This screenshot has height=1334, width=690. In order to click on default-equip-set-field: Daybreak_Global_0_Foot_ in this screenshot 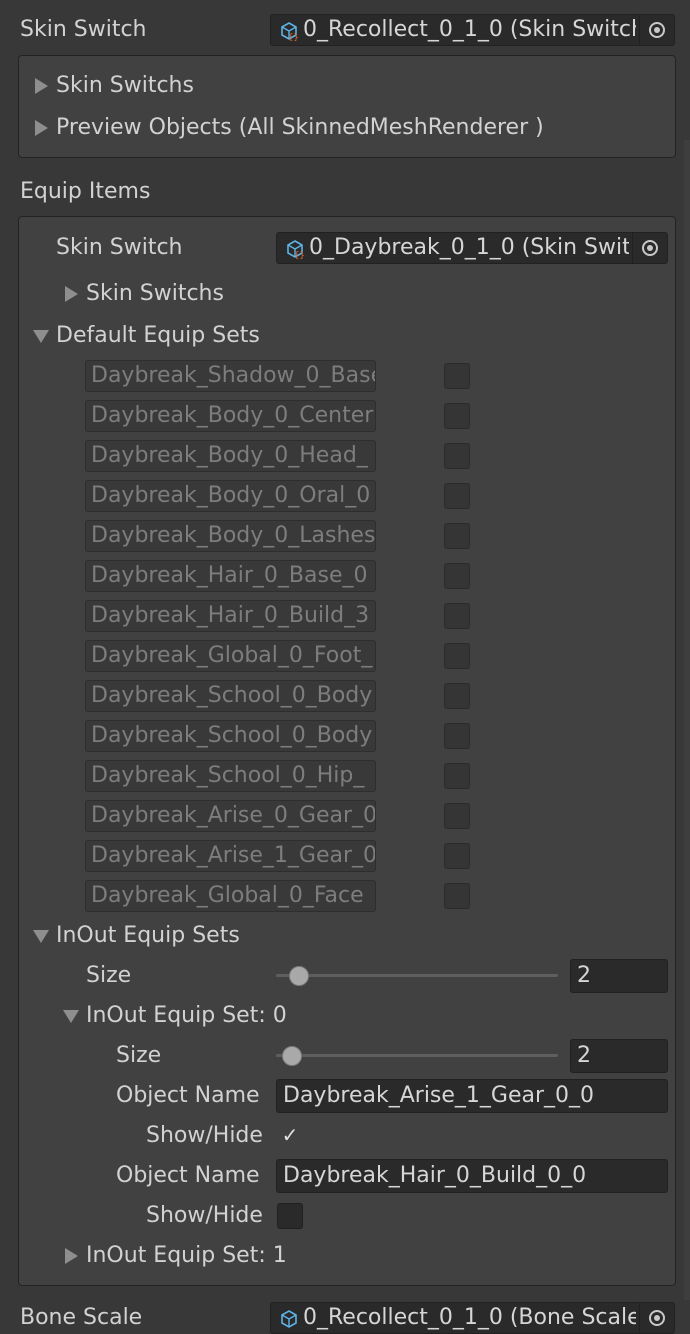, I will do `click(230, 656)`.